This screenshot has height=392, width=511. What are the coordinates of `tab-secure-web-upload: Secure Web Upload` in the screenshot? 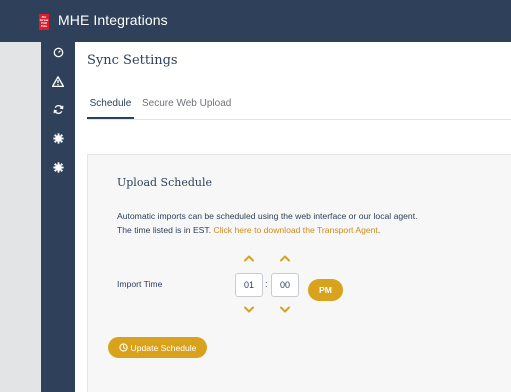 It's located at (186, 104).